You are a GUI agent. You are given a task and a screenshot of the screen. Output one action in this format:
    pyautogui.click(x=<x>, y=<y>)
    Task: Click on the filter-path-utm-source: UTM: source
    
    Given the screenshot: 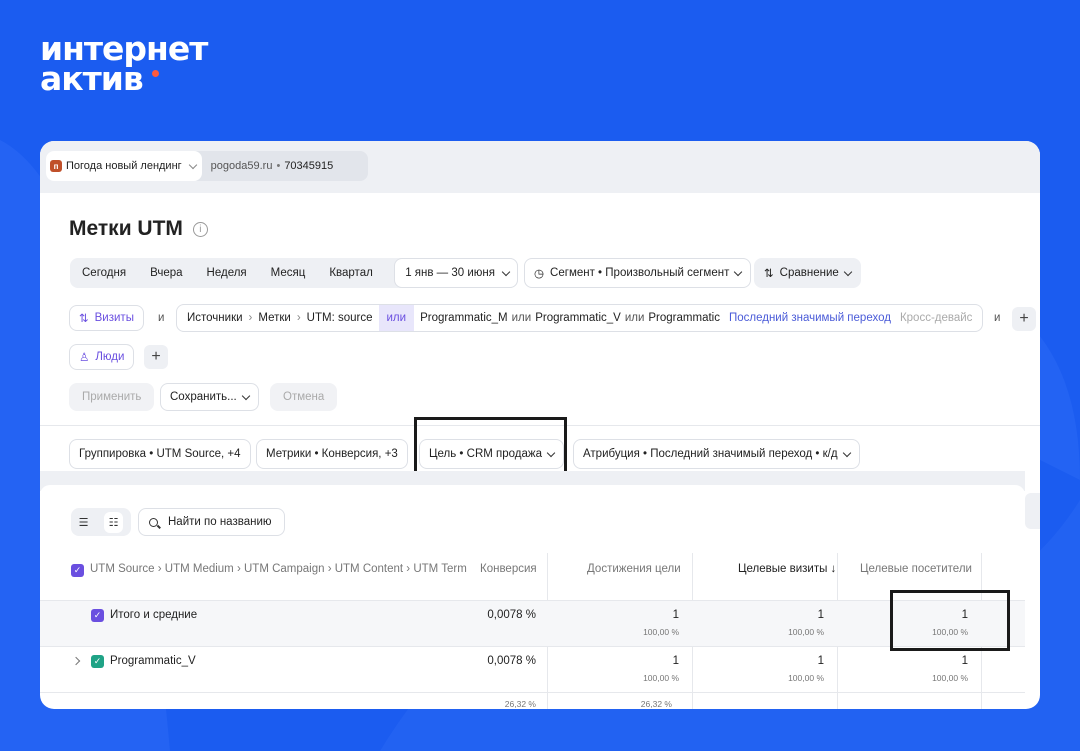 What is the action you would take?
    pyautogui.click(x=339, y=318)
    